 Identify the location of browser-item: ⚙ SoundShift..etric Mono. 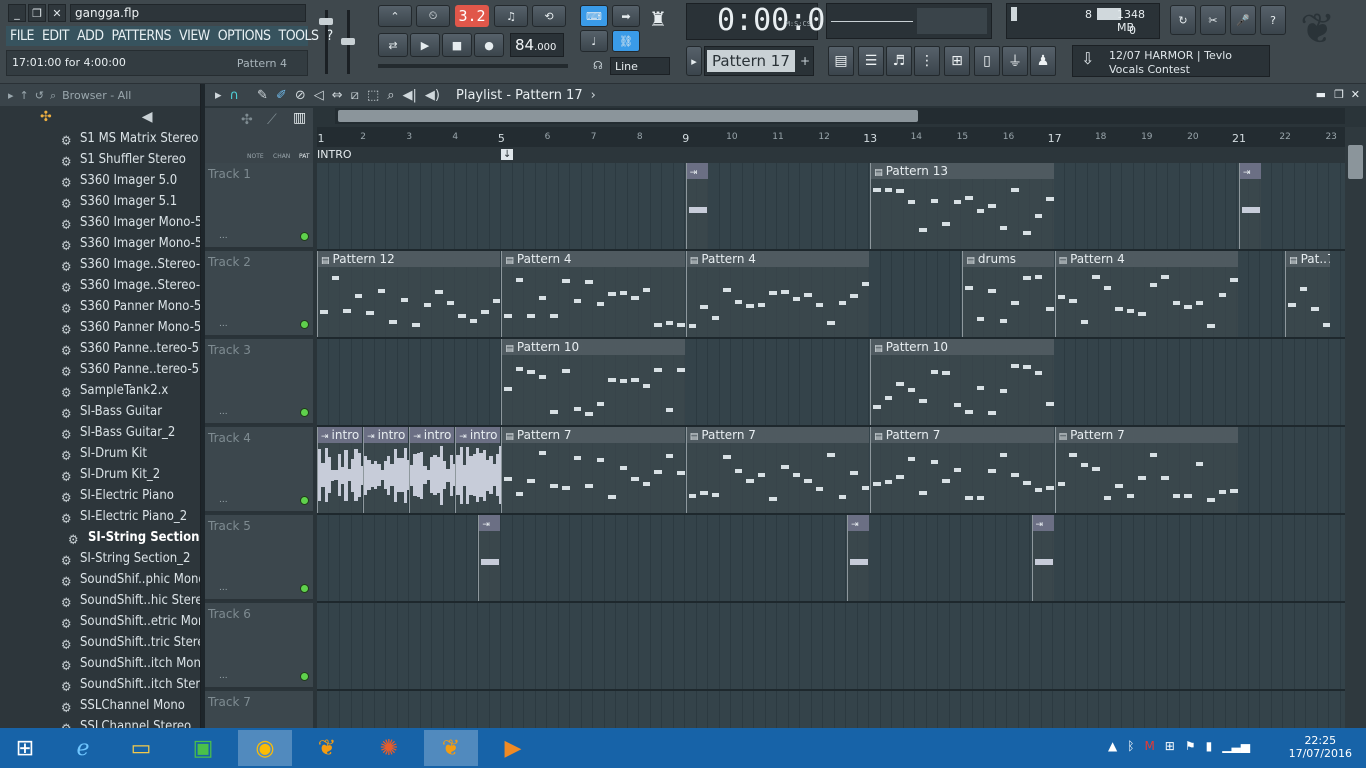
(100, 621).